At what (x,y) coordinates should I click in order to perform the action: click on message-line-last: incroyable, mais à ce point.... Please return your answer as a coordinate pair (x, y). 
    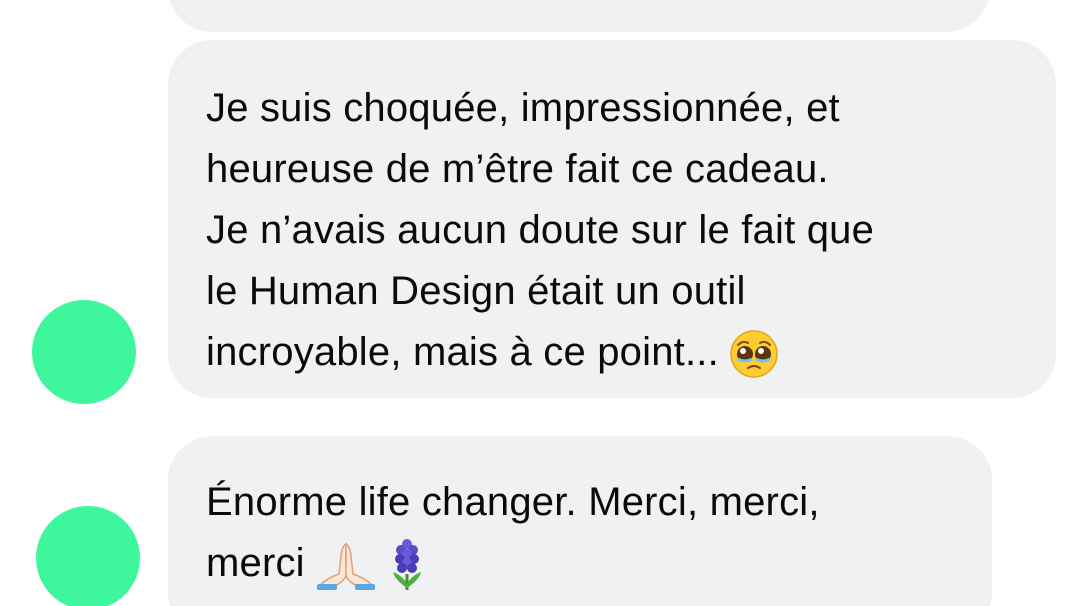
    Looking at the image, I should click on (616, 352).